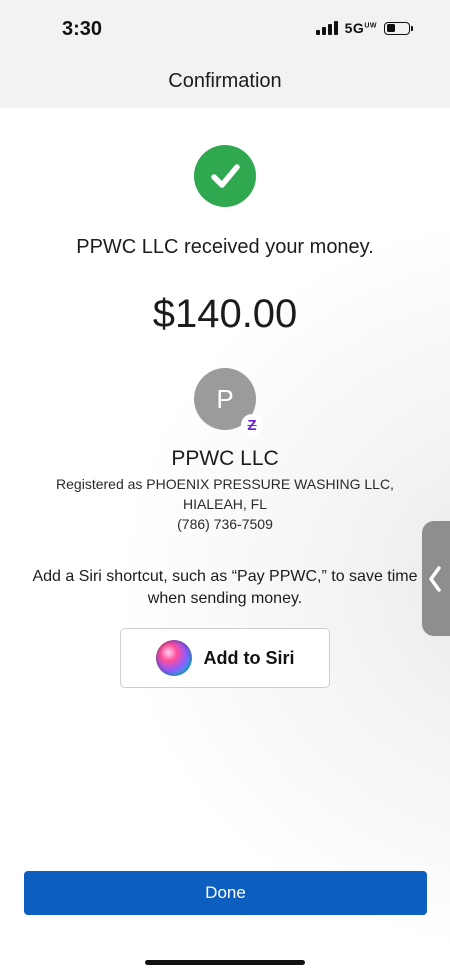 The height and width of the screenshot is (976, 450). Describe the element at coordinates (225, 247) in the screenshot. I see `received-message: PPWC LLC received your money.` at that location.